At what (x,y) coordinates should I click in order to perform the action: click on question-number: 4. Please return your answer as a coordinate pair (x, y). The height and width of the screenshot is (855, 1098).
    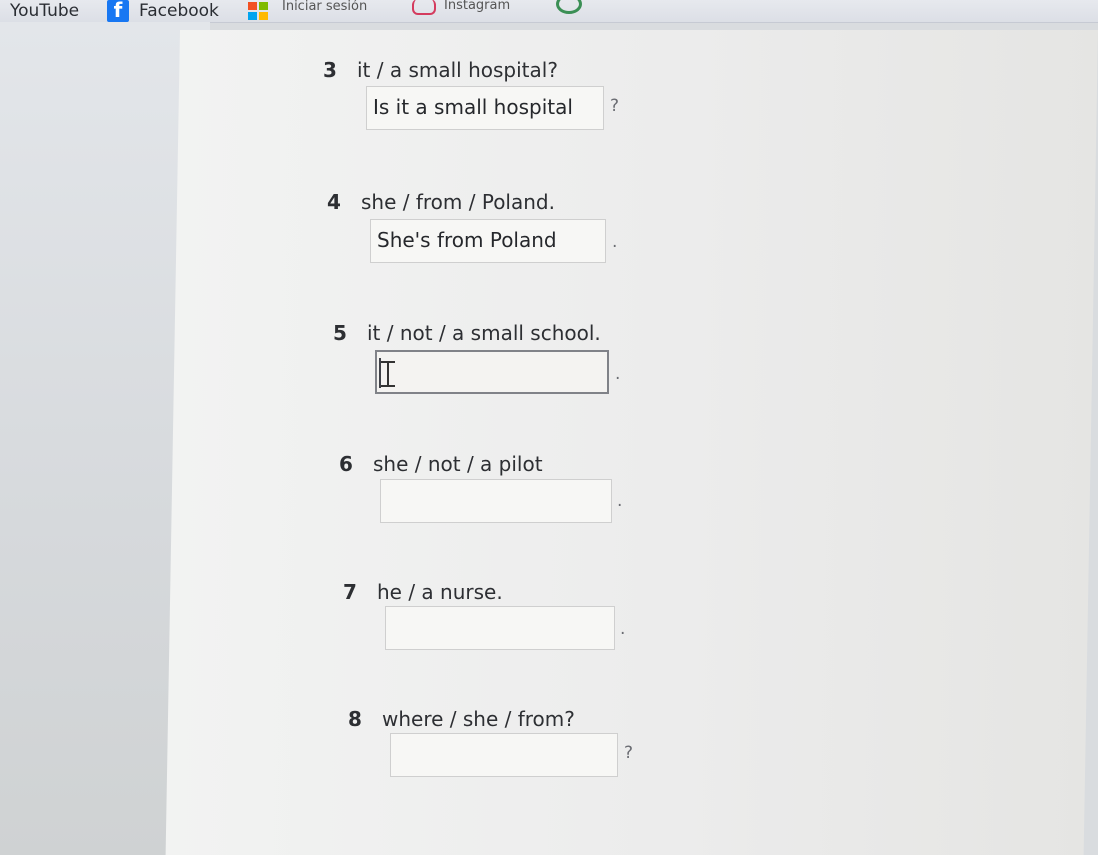
    Looking at the image, I should click on (334, 202).